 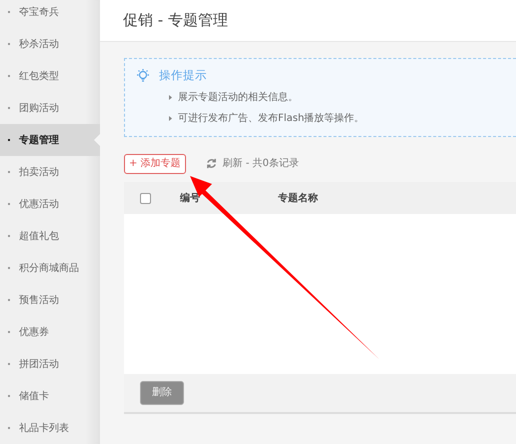 I want to click on page-title: 促销 - 专题管理, so click(x=175, y=21).